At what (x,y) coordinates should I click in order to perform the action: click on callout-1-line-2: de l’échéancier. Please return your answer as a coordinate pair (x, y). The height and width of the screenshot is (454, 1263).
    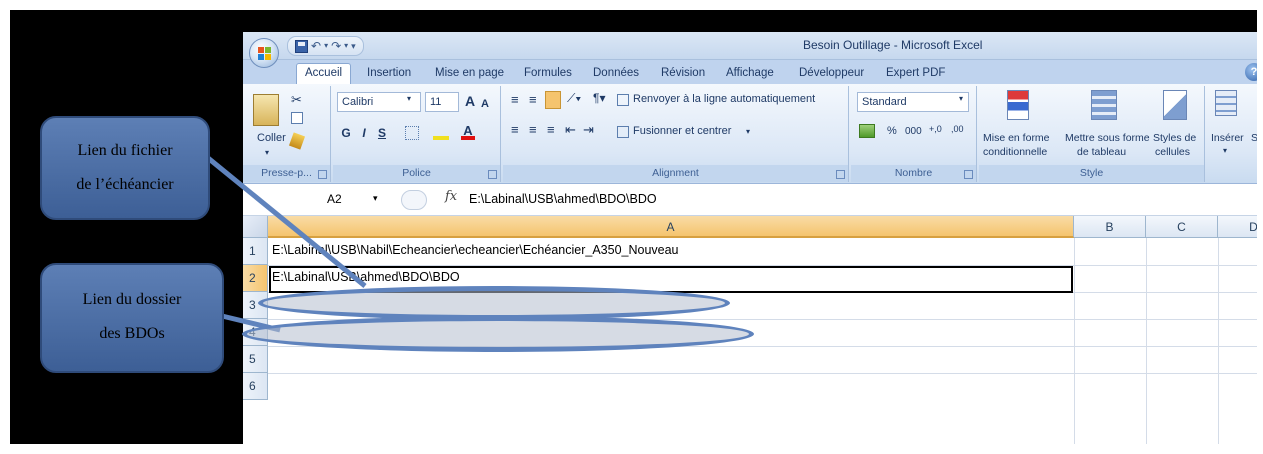
    Looking at the image, I should click on (125, 184).